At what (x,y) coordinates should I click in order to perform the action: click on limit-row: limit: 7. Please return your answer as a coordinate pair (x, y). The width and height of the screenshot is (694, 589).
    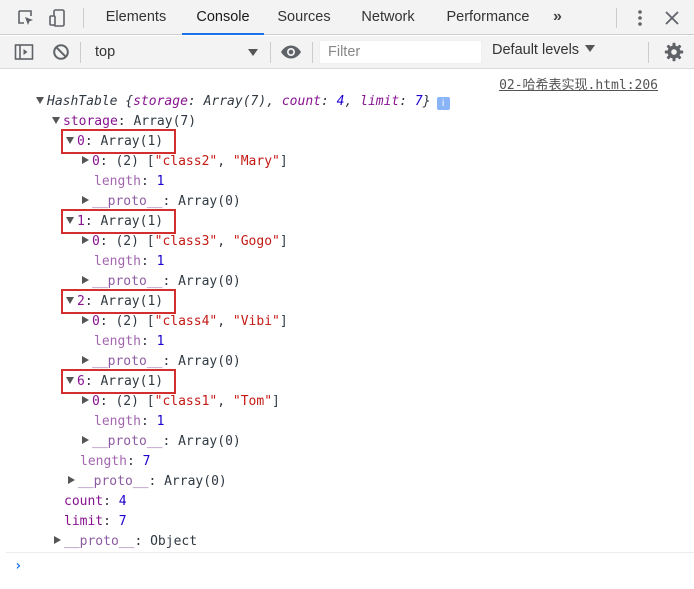
    Looking at the image, I should click on (95, 522).